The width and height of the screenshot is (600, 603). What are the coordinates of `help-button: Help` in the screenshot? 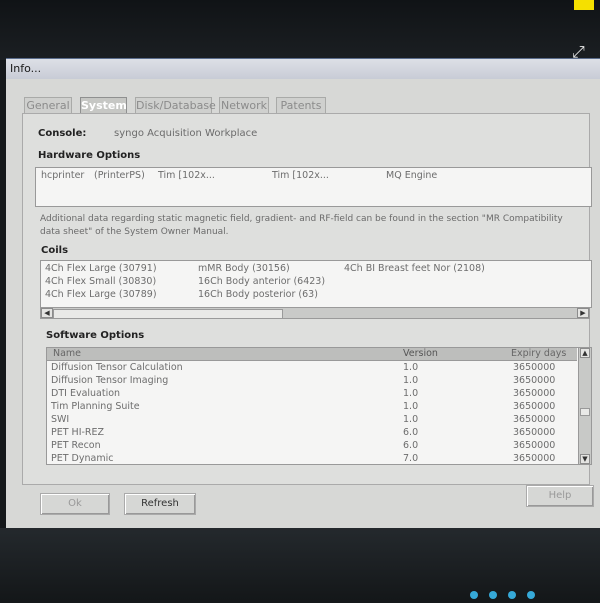 It's located at (560, 496).